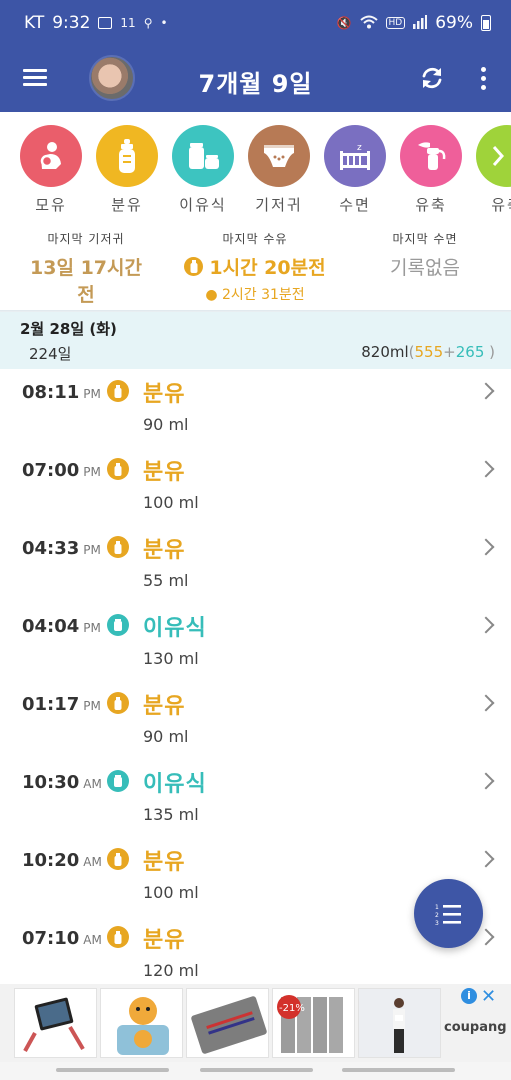 The width and height of the screenshot is (511, 1080). What do you see at coordinates (255, 408) in the screenshot?
I see `list-item: 08:11 PM 분유 90 ml` at bounding box center [255, 408].